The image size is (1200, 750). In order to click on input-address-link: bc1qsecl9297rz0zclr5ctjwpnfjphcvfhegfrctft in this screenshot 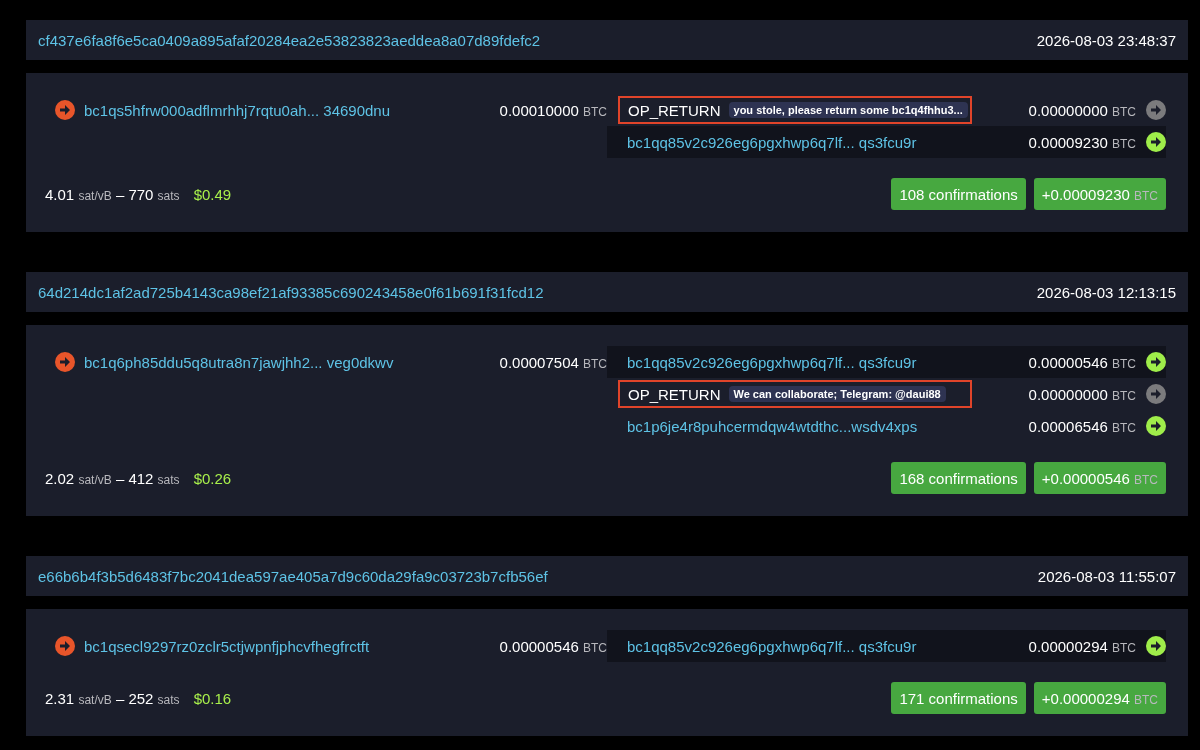, I will do `click(227, 646)`.